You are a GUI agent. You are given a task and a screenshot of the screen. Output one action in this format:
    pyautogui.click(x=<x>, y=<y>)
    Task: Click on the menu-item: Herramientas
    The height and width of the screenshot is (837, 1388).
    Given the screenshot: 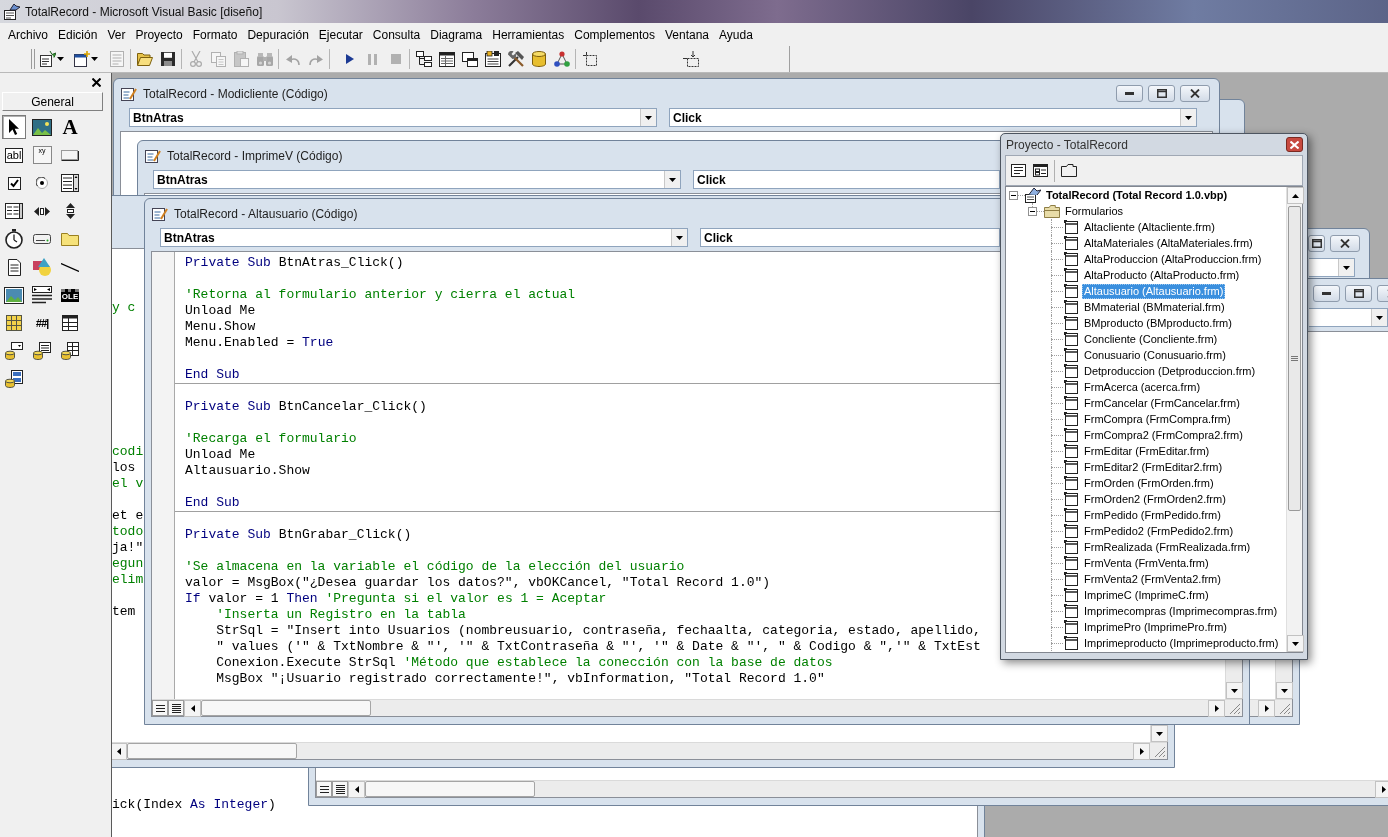 What is the action you would take?
    pyautogui.click(x=528, y=34)
    